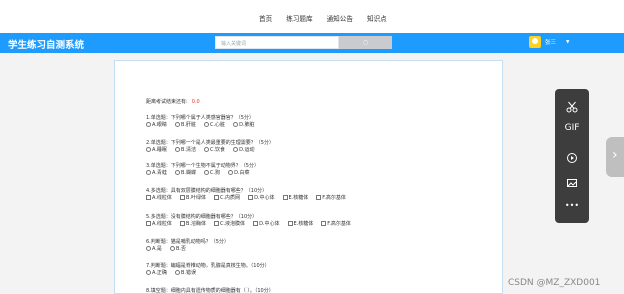 The height and width of the screenshot is (294, 624). Describe the element at coordinates (340, 18) in the screenshot. I see `nav-notices: 通知公告` at that location.